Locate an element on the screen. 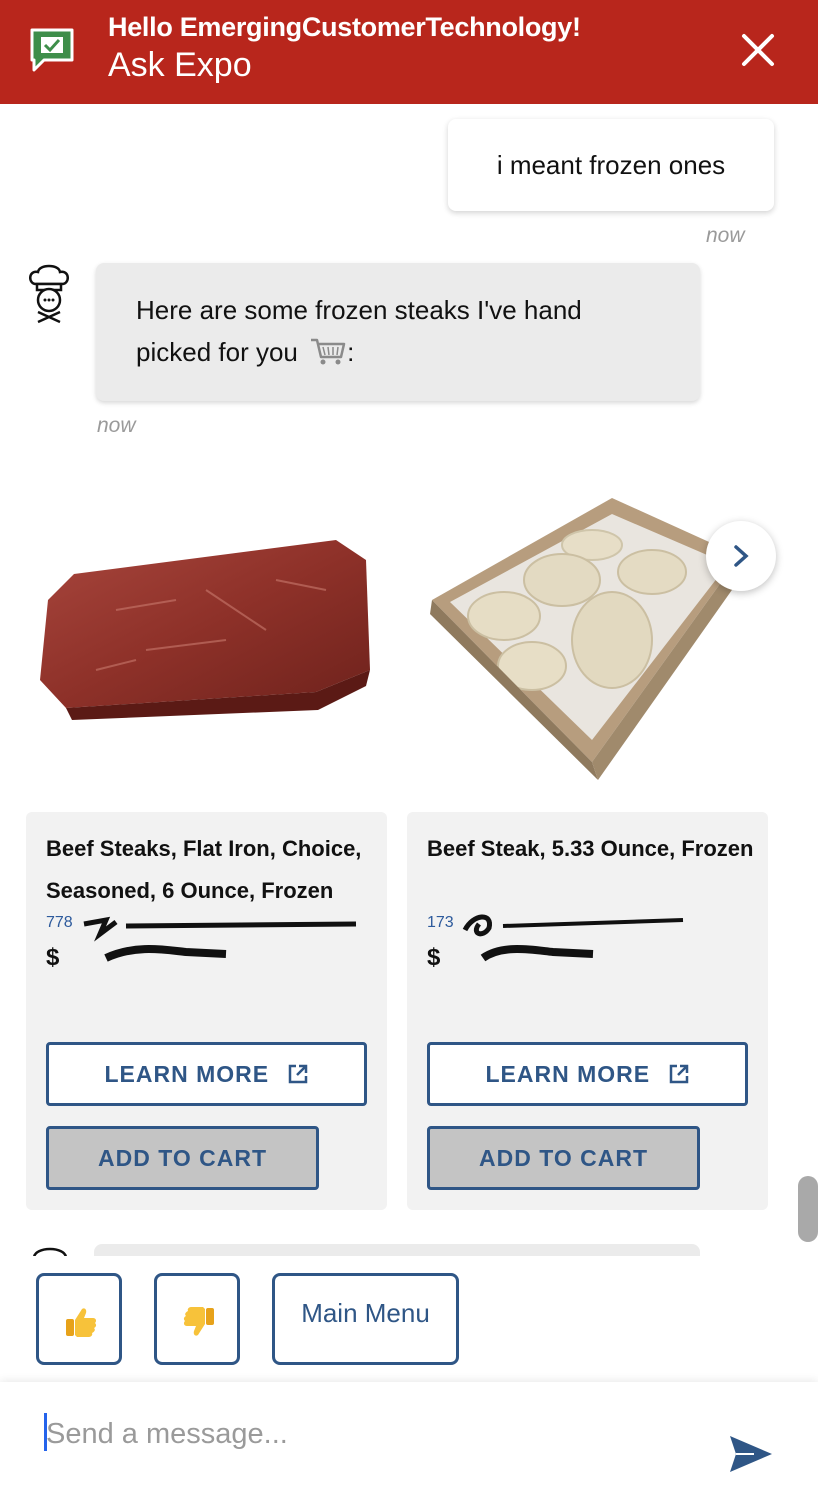  carousel-next-button is located at coordinates (741, 556).